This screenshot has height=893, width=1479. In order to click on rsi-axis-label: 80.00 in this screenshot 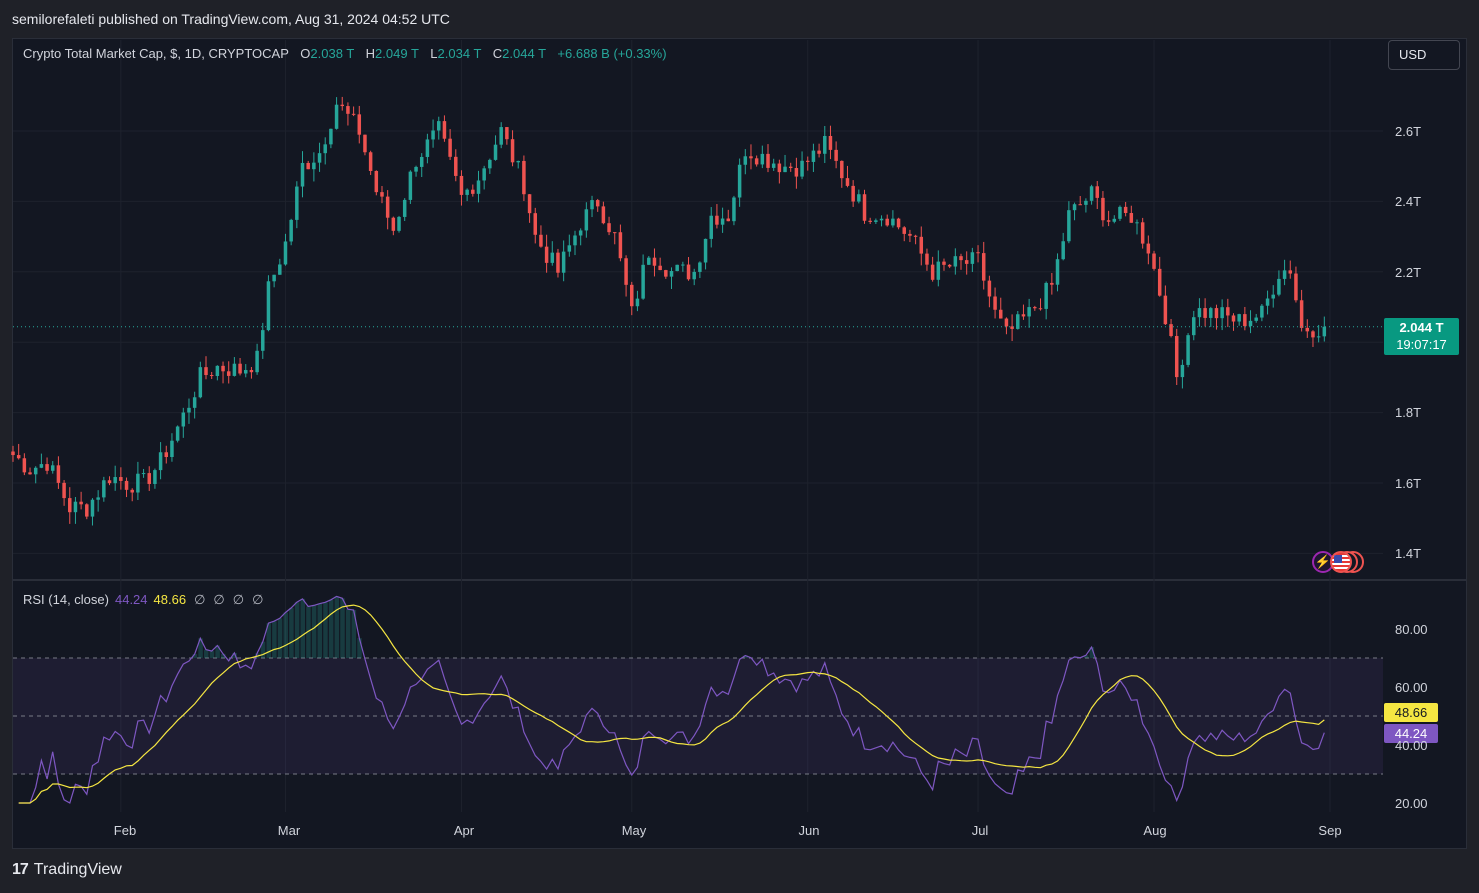, I will do `click(1411, 629)`.